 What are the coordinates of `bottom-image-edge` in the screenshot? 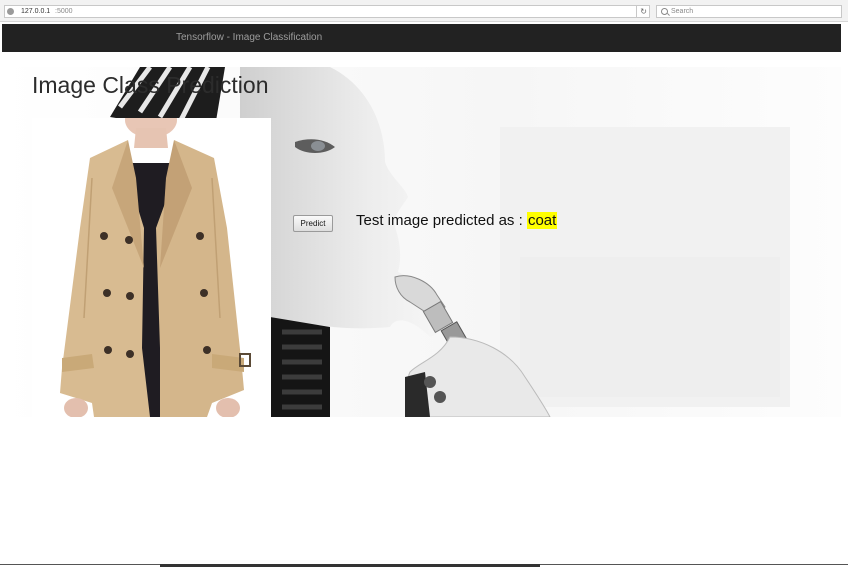 It's located at (350, 565).